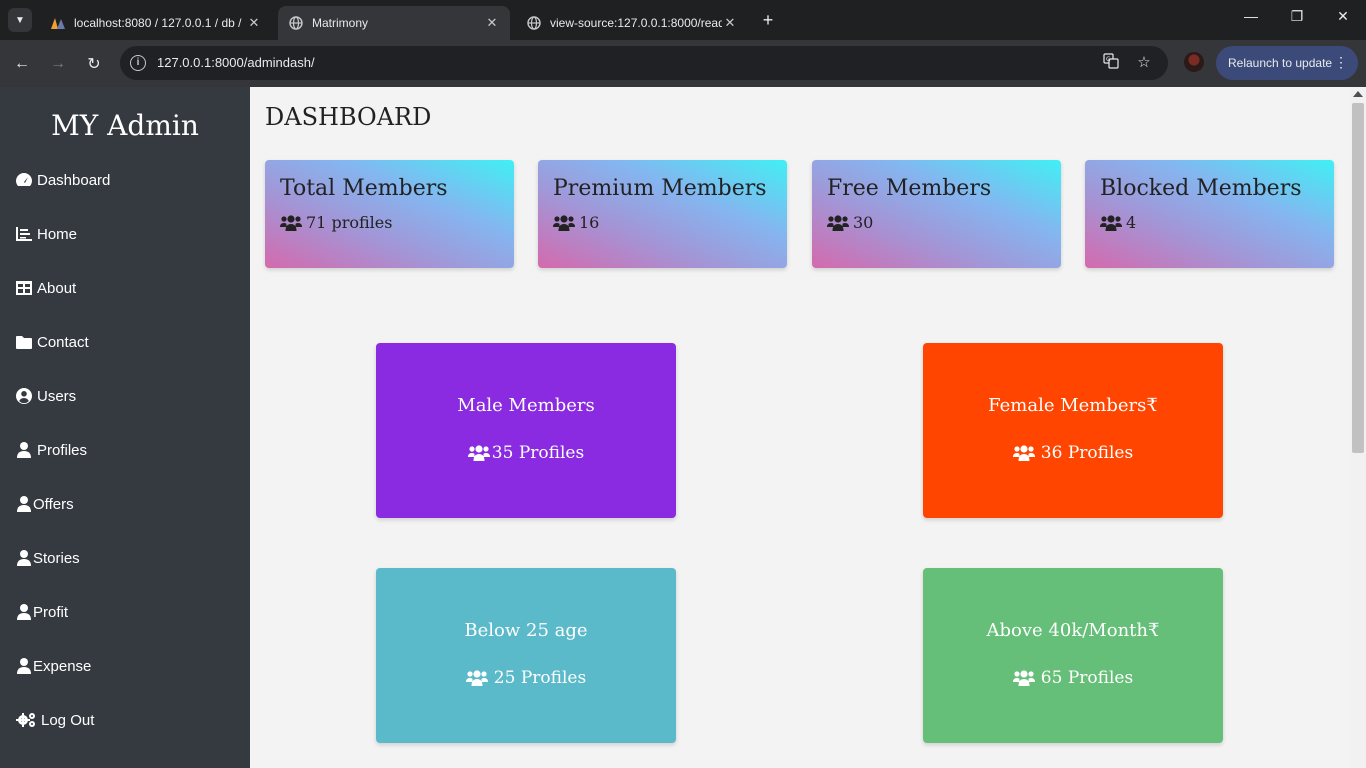 This screenshot has height=768, width=1366. Describe the element at coordinates (22, 64) in the screenshot. I see `back-button: ←` at that location.